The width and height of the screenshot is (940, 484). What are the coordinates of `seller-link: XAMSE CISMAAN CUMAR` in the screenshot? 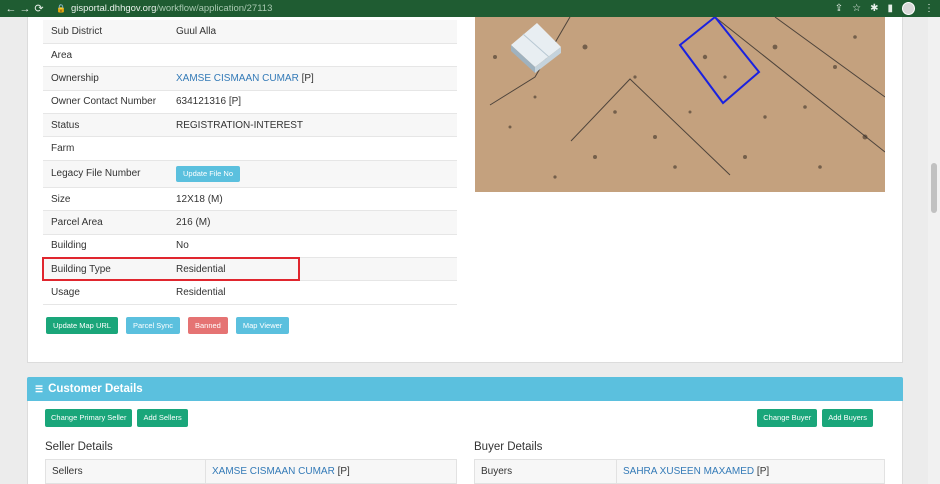 It's located at (273, 471).